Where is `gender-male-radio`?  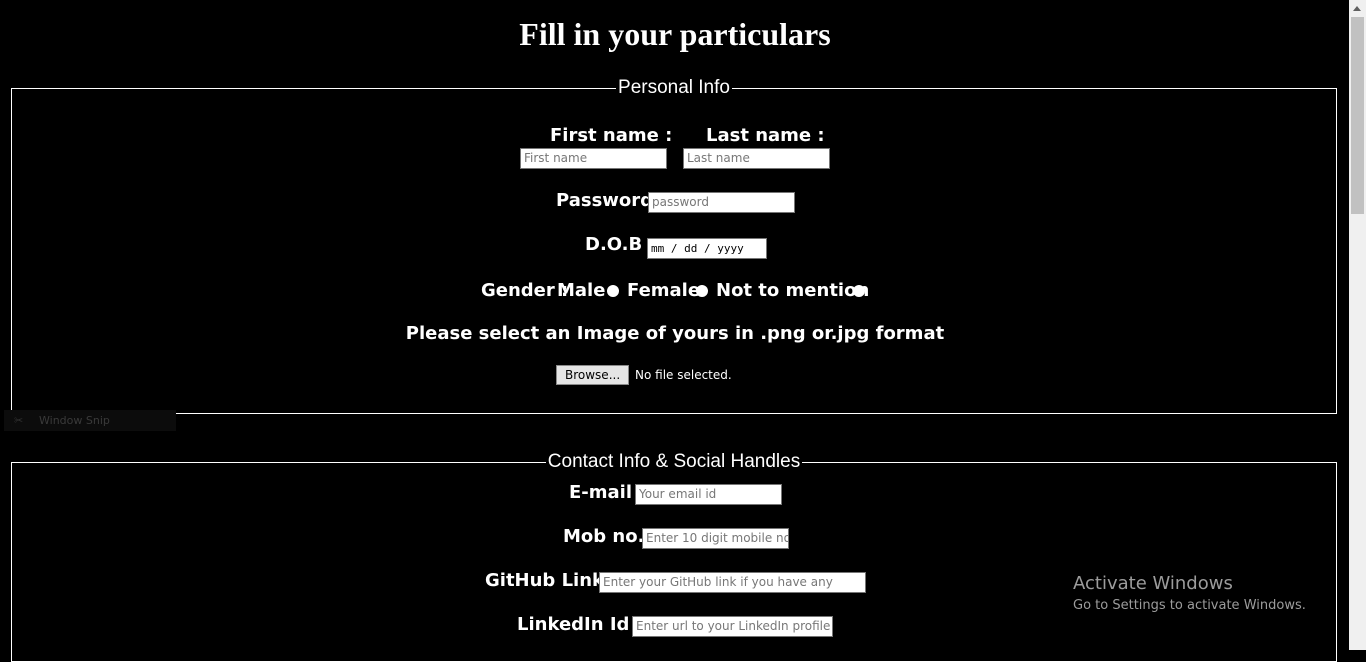 gender-male-radio is located at coordinates (613, 291).